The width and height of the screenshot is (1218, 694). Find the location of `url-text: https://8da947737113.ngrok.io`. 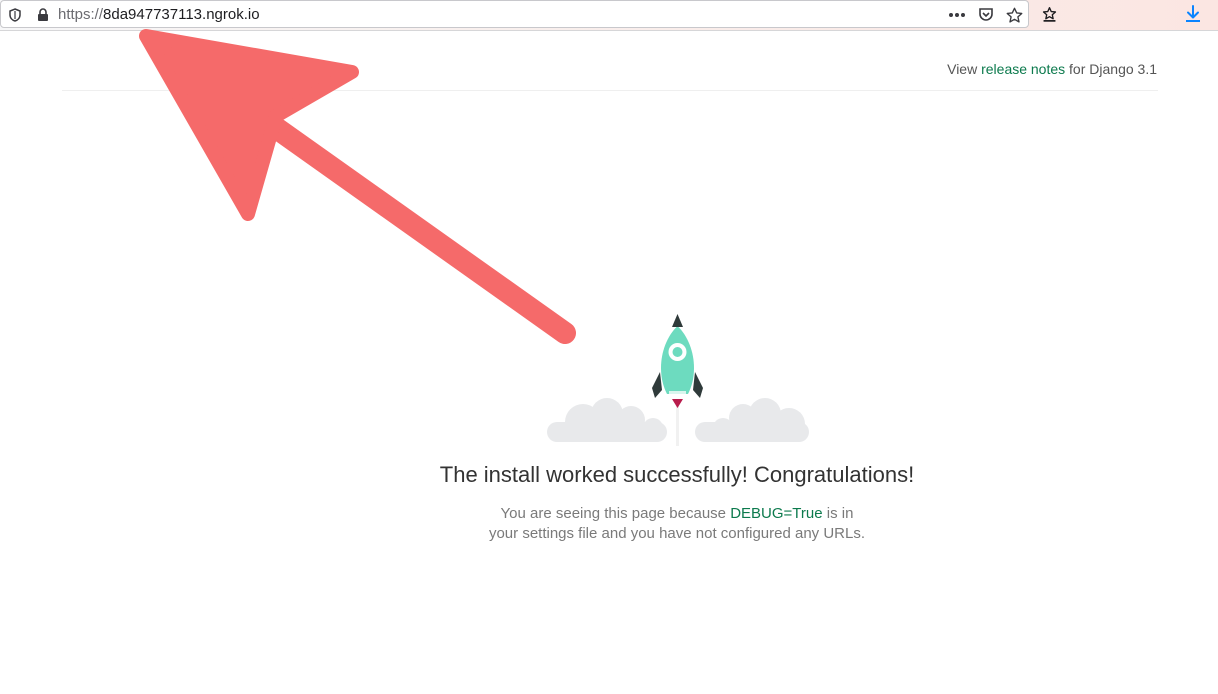

url-text: https://8da947737113.ngrok.io is located at coordinates (159, 15).